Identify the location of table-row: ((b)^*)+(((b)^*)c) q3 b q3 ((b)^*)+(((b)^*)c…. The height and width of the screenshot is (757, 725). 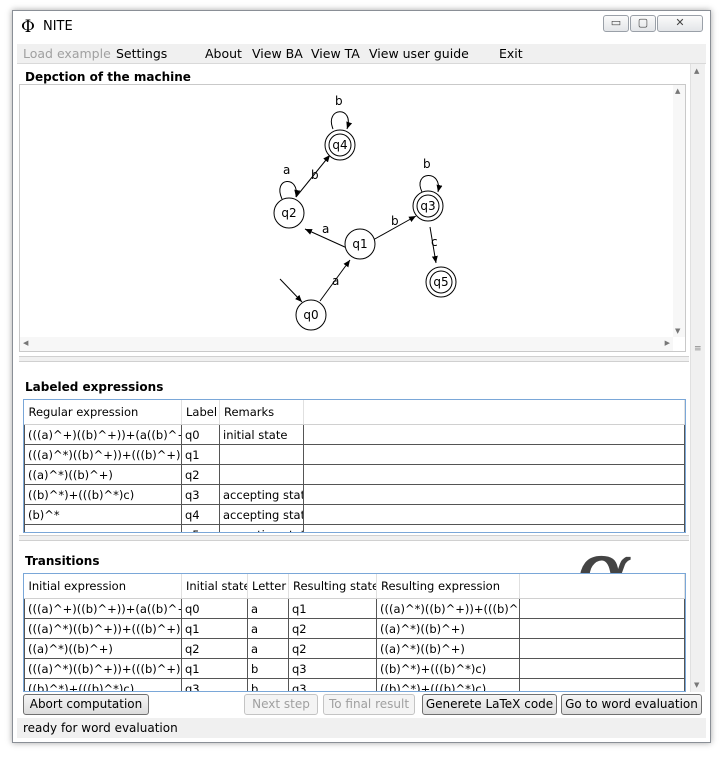
(354, 684).